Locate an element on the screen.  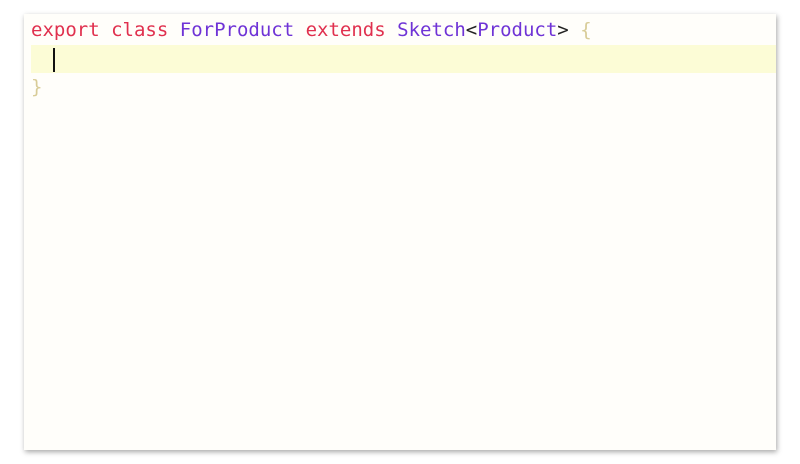
base-class: Sketch is located at coordinates (431, 30).